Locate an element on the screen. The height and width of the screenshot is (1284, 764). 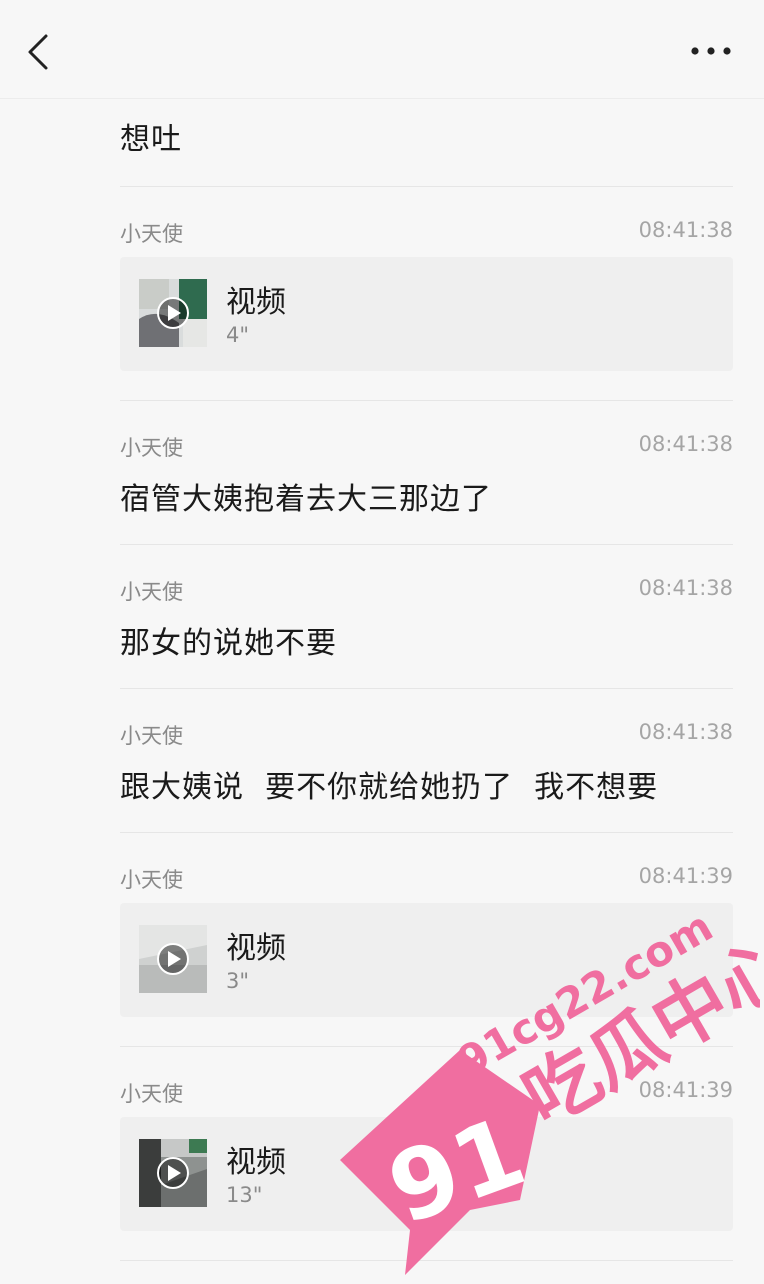
message-text: 那女的说她不要 is located at coordinates (228, 643).